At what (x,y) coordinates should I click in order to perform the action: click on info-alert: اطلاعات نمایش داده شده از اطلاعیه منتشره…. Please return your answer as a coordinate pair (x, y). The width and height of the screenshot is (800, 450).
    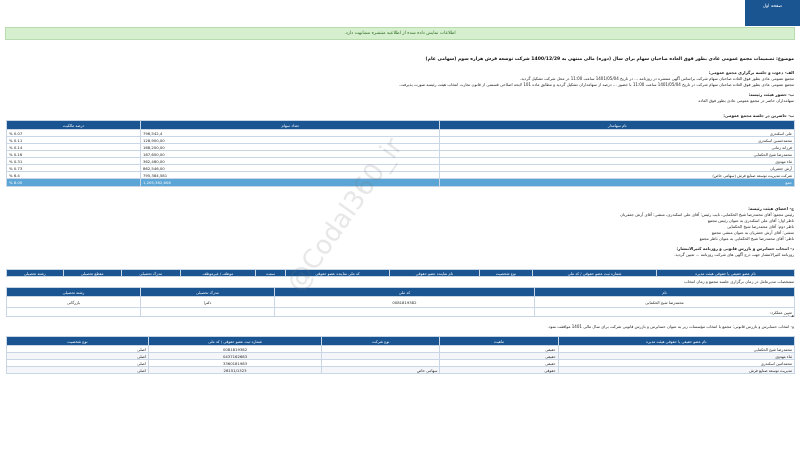
    Looking at the image, I should click on (400, 33).